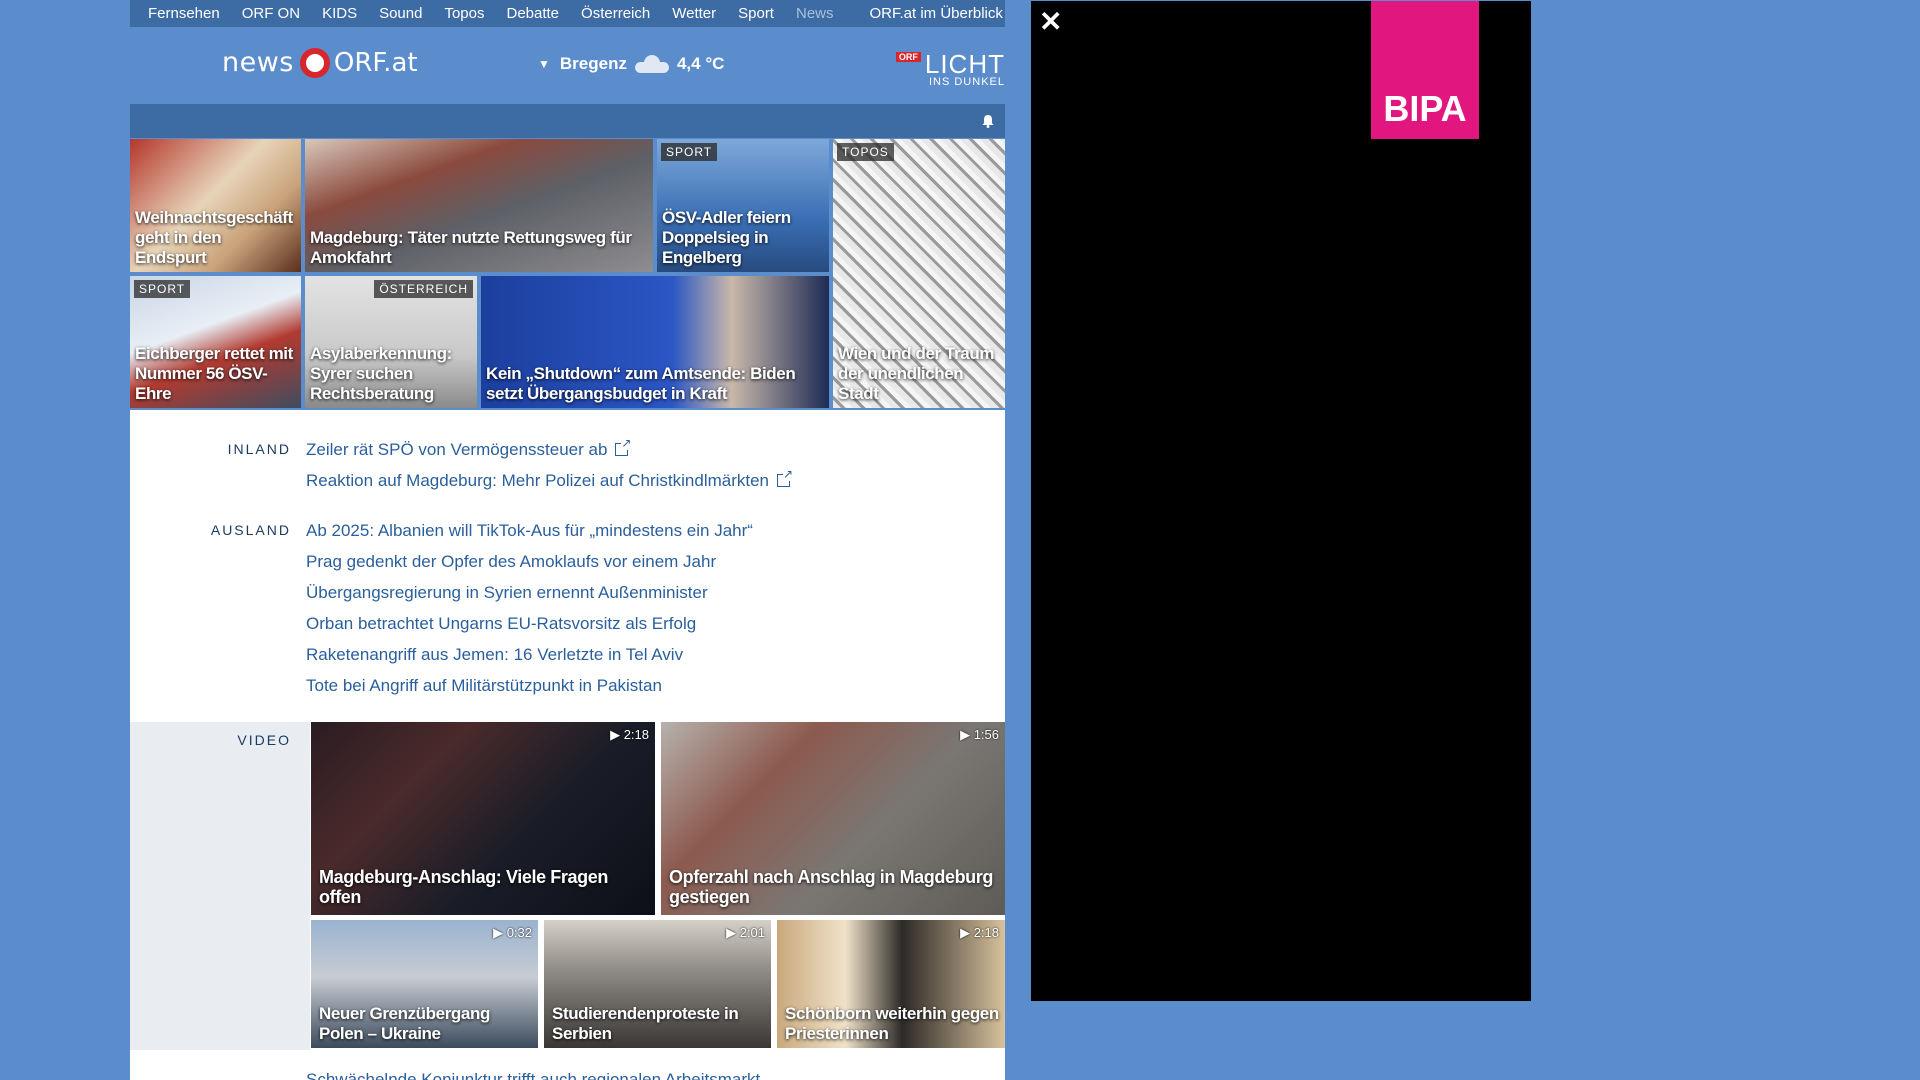 The height and width of the screenshot is (1080, 1920). What do you see at coordinates (593, 63) in the screenshot?
I see `weather-city: Bregenz` at bounding box center [593, 63].